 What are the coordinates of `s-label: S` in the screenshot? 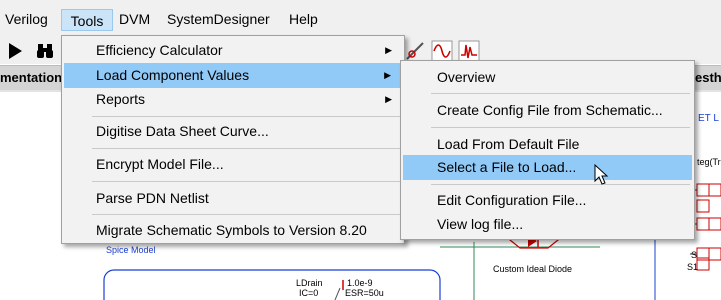 It's located at (694, 255).